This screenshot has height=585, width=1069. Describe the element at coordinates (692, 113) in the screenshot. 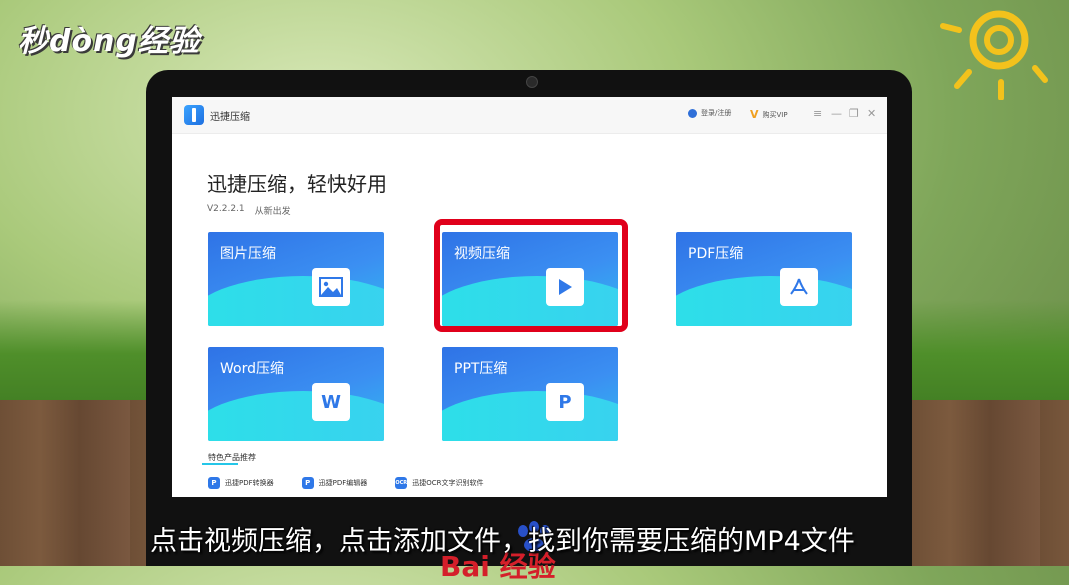

I see `user-icon` at that location.